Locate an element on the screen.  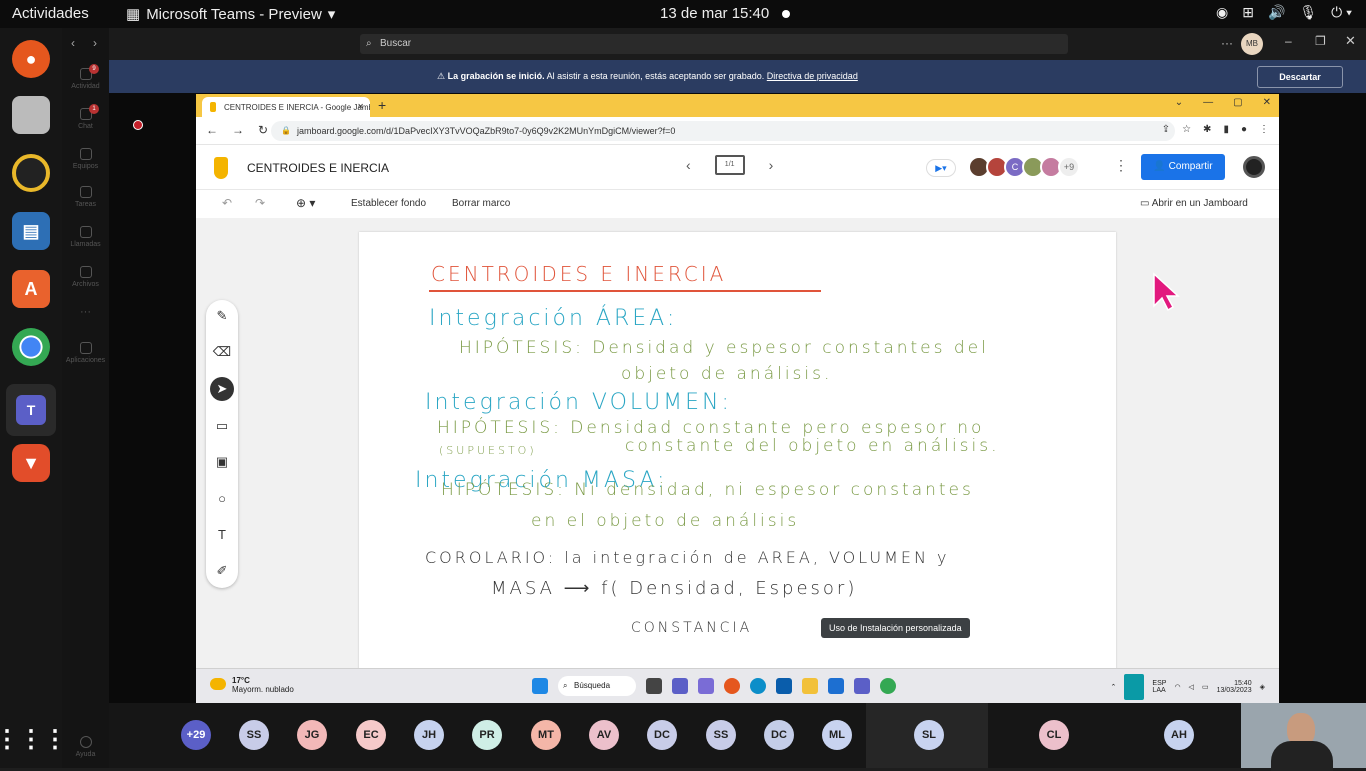
share-button: 👤 Compartir is located at coordinates (1183, 167).